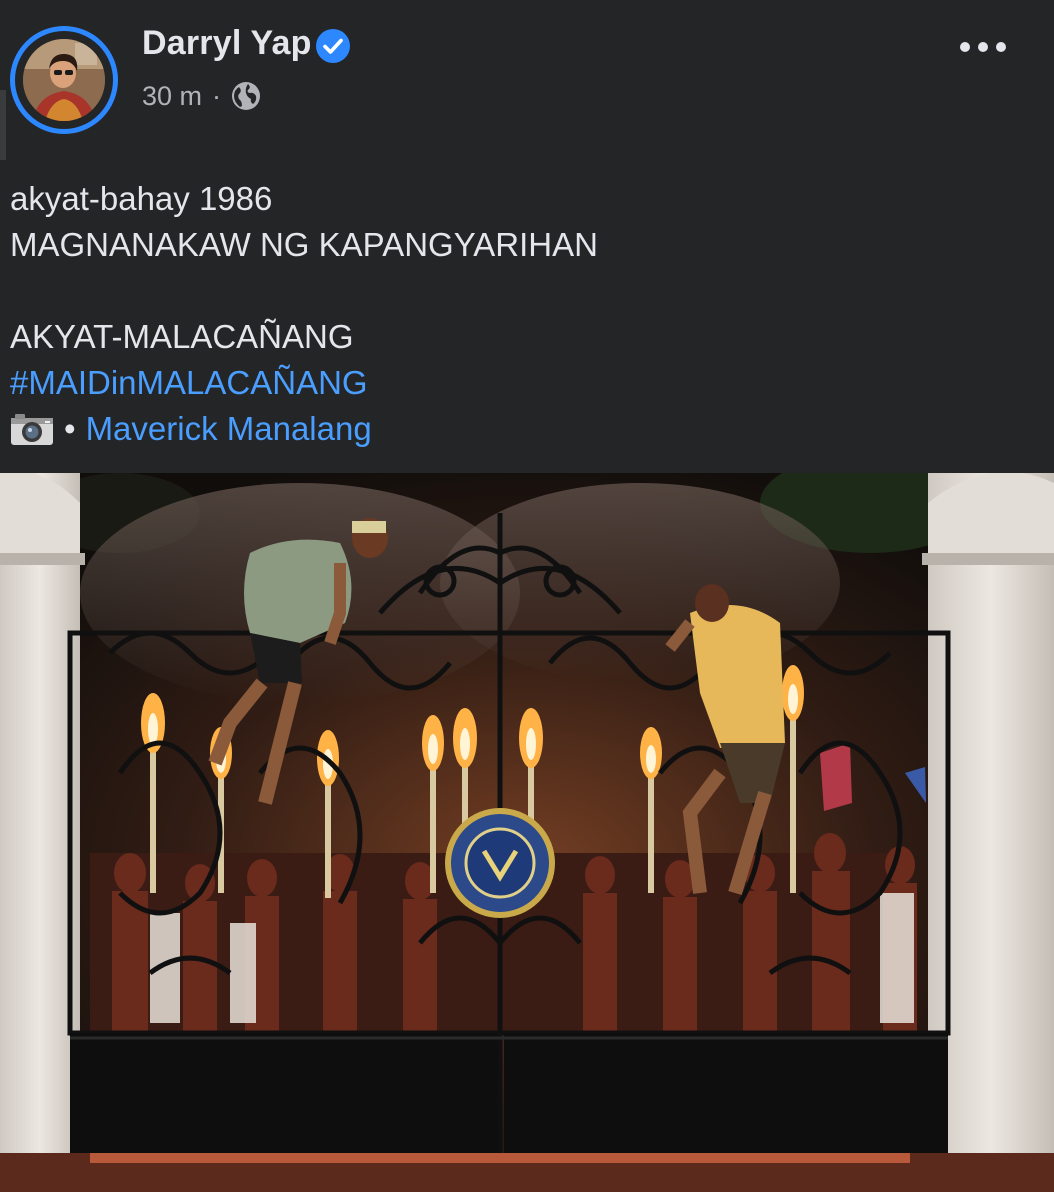 This screenshot has height=1192, width=1054. What do you see at coordinates (229, 428) in the screenshot?
I see `photographer-link: Maverick Manalang` at bounding box center [229, 428].